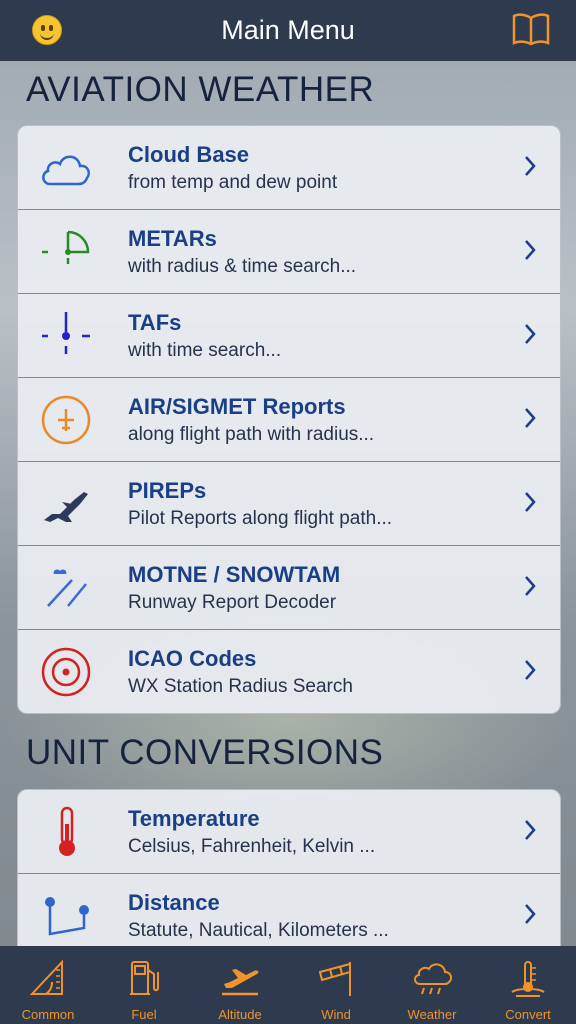 This screenshot has height=1024, width=576. Describe the element at coordinates (155, 322) in the screenshot. I see `item-title: TAFs` at that location.